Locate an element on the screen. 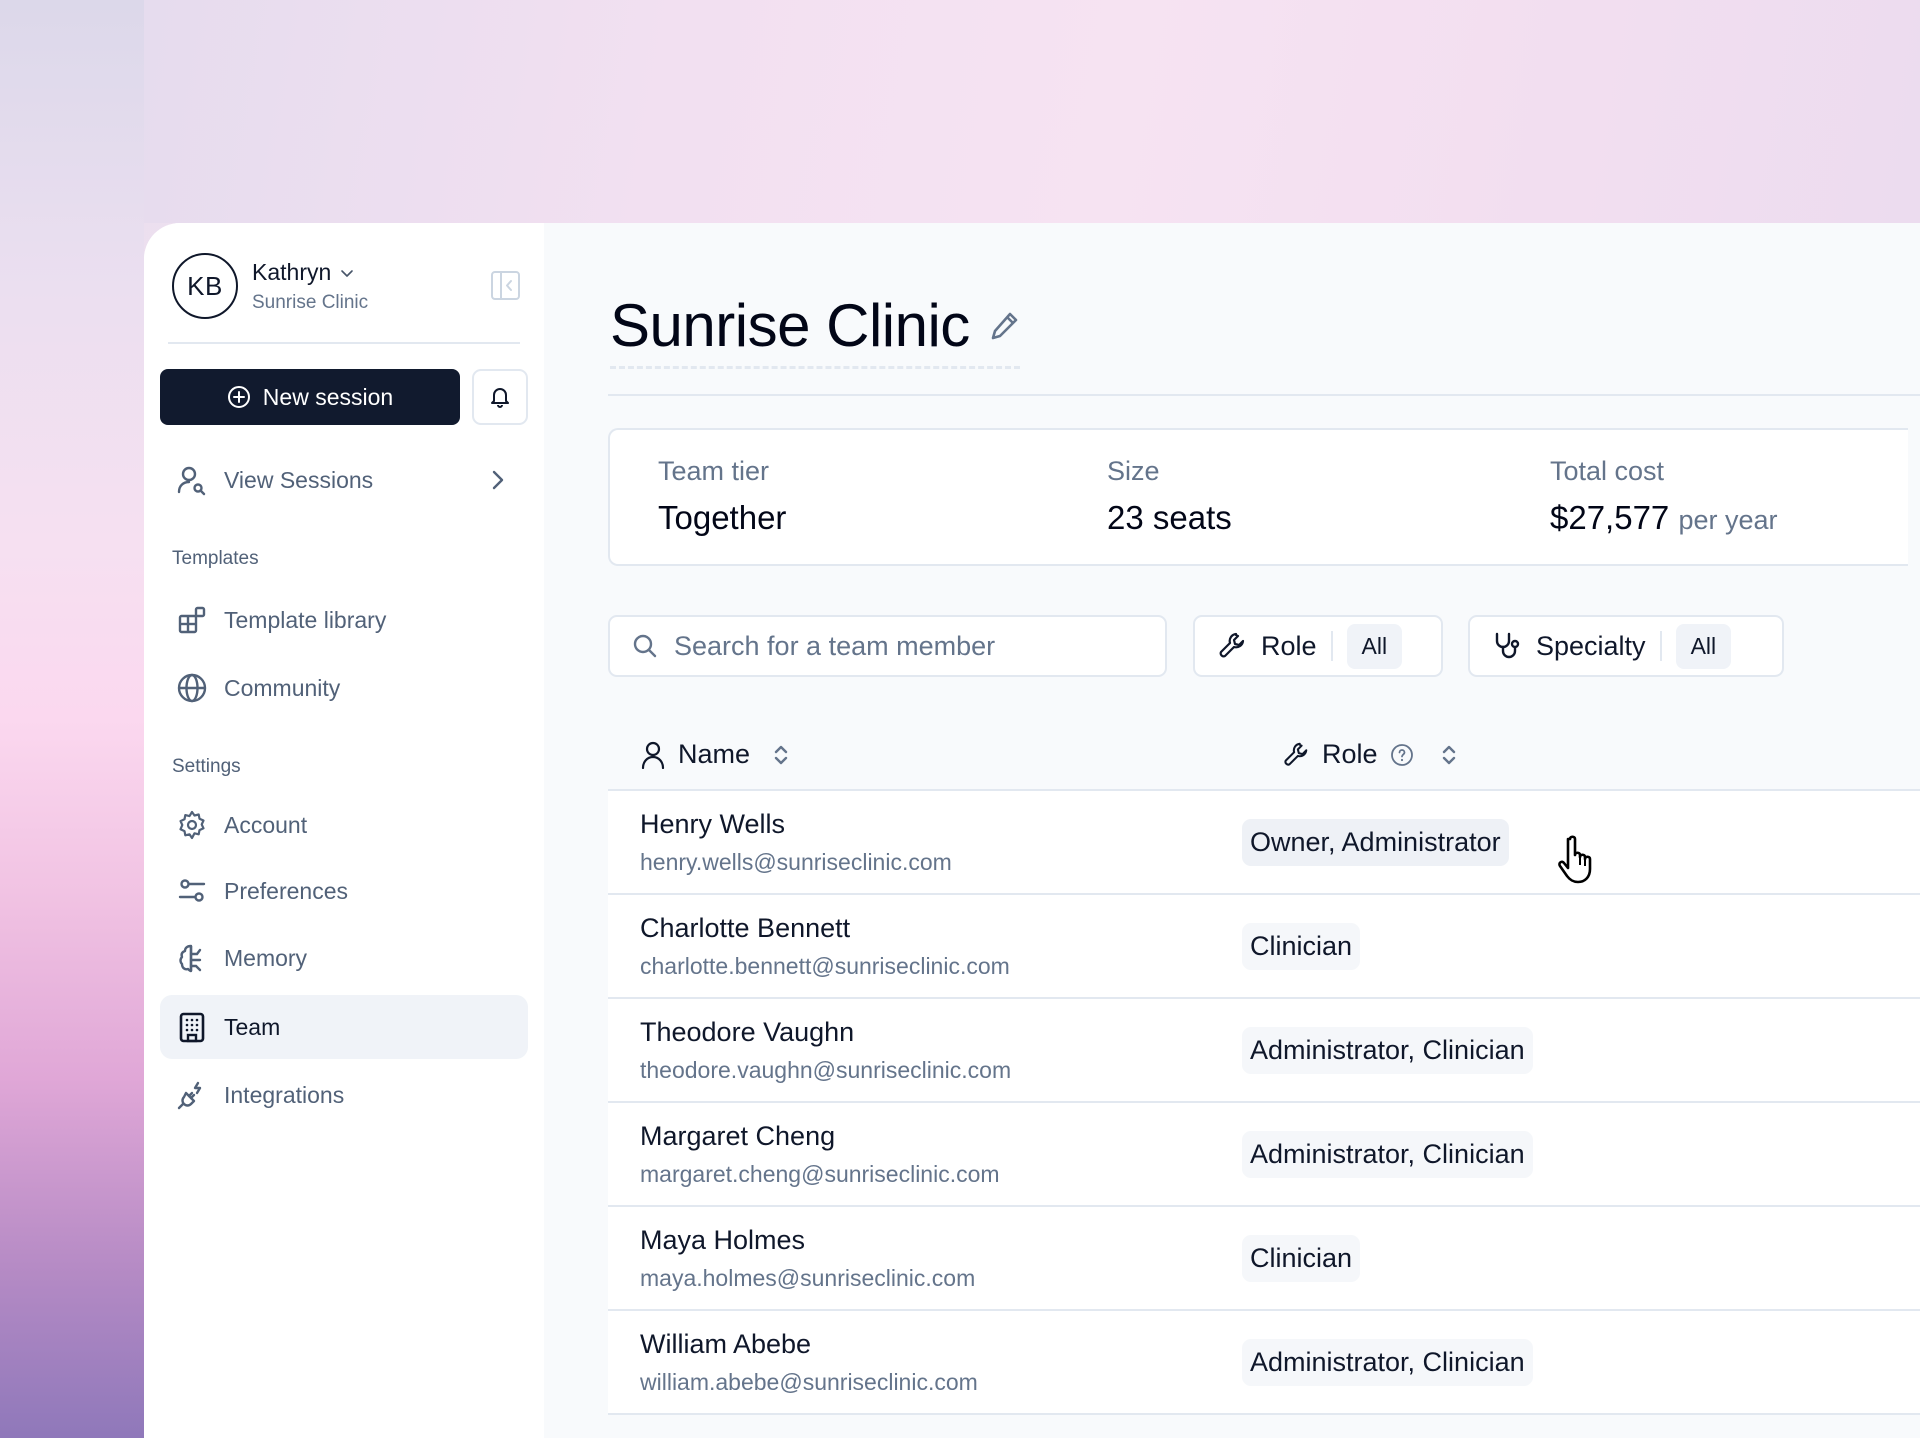 This screenshot has height=1438, width=1920. sidebar-item-label: Account is located at coordinates (266, 824).